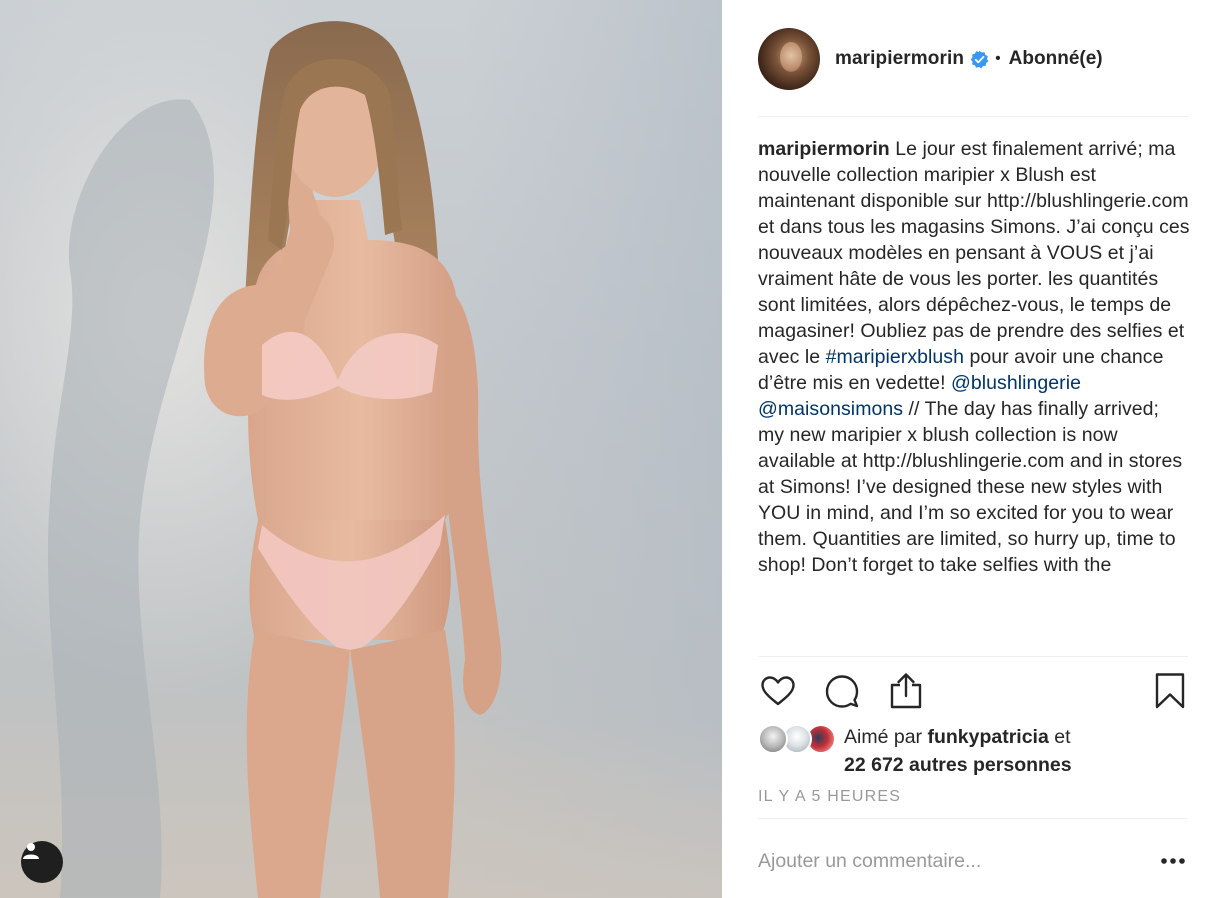  I want to click on save-button, so click(1170, 691).